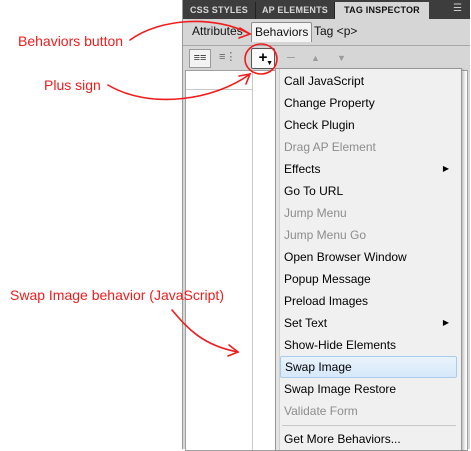  I want to click on menu-item-label: Swap Image, so click(318, 367).